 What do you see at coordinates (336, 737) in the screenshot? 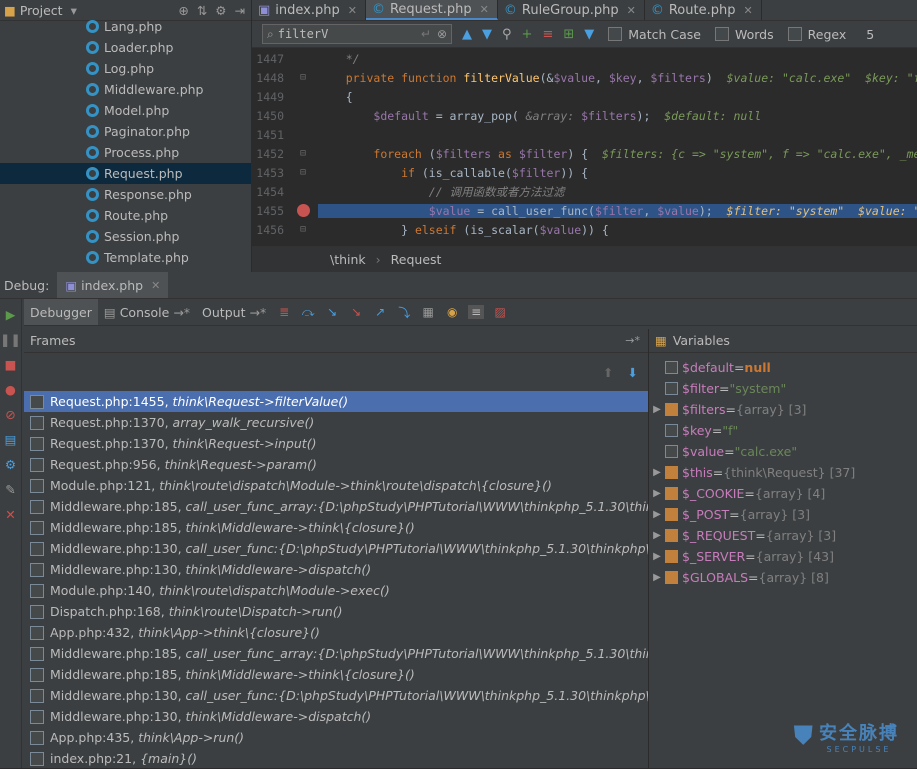
I see `frame-item: App.php:435, think\App->run()` at bounding box center [336, 737].